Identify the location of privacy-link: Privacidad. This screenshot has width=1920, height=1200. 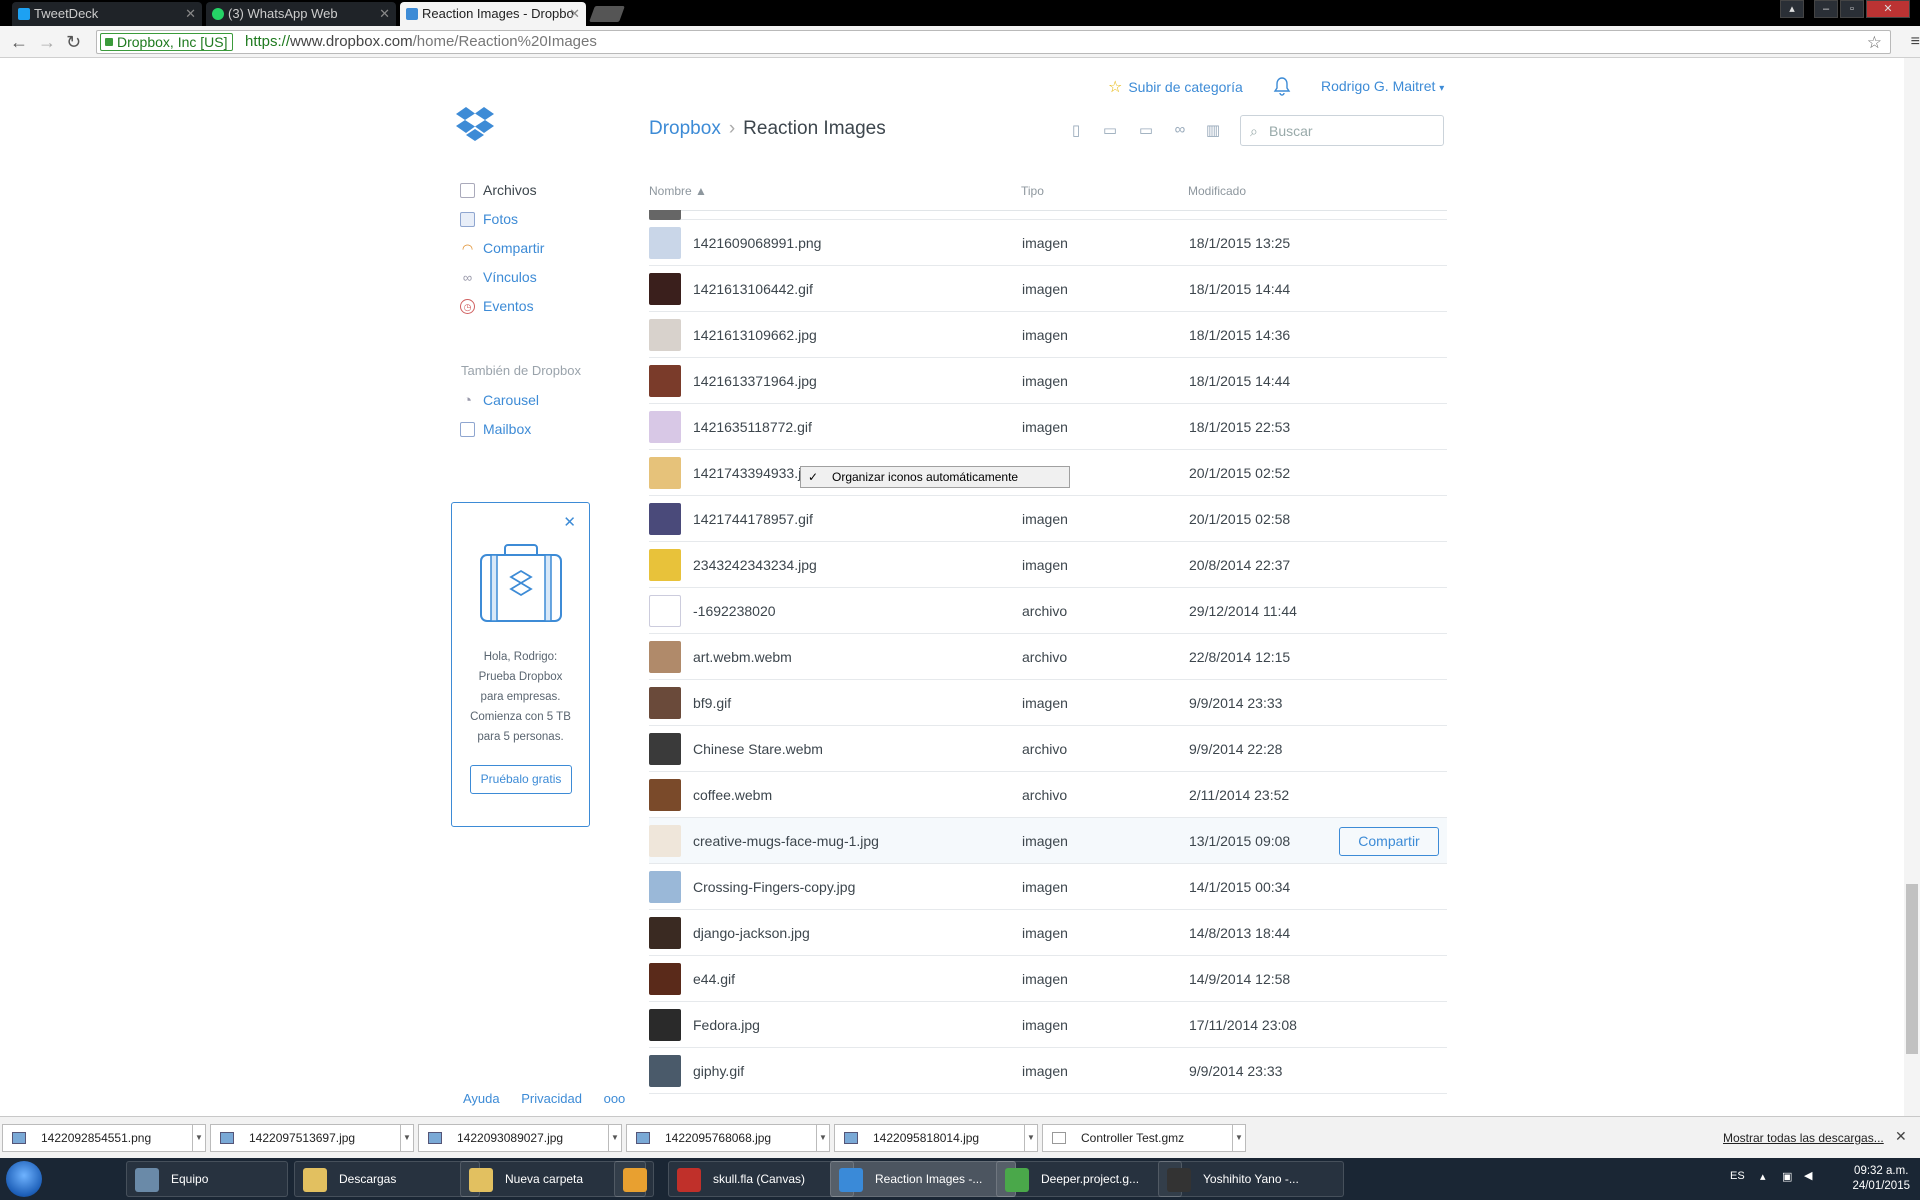
(551, 1098).